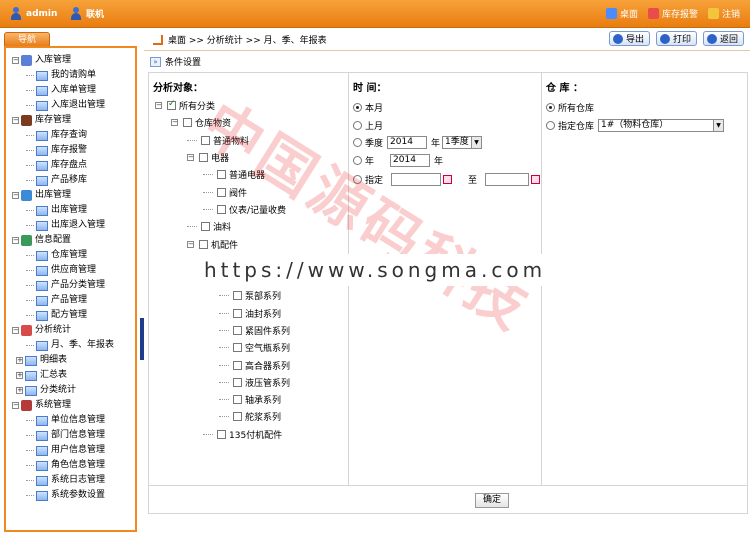  Describe the element at coordinates (621, 13) in the screenshot. I see `top-nav-desktop: 桌面` at that location.